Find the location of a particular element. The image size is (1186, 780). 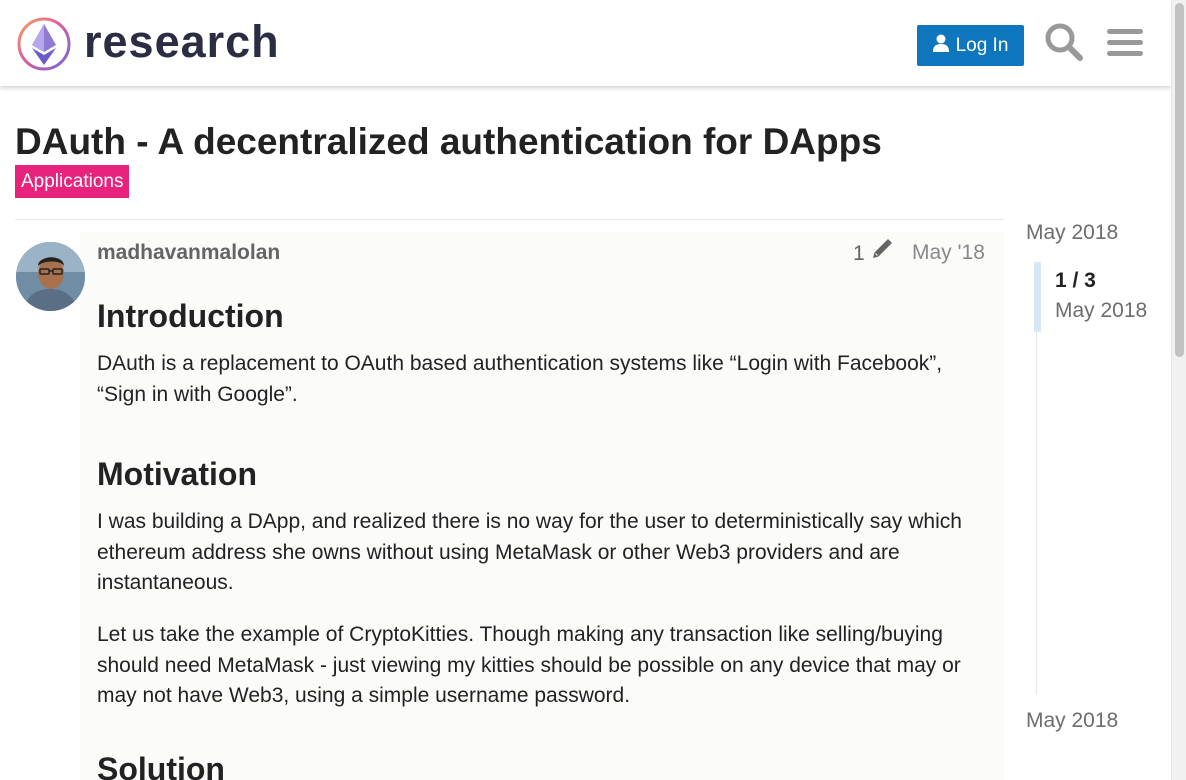

site-brand-name: research is located at coordinates (182, 42).